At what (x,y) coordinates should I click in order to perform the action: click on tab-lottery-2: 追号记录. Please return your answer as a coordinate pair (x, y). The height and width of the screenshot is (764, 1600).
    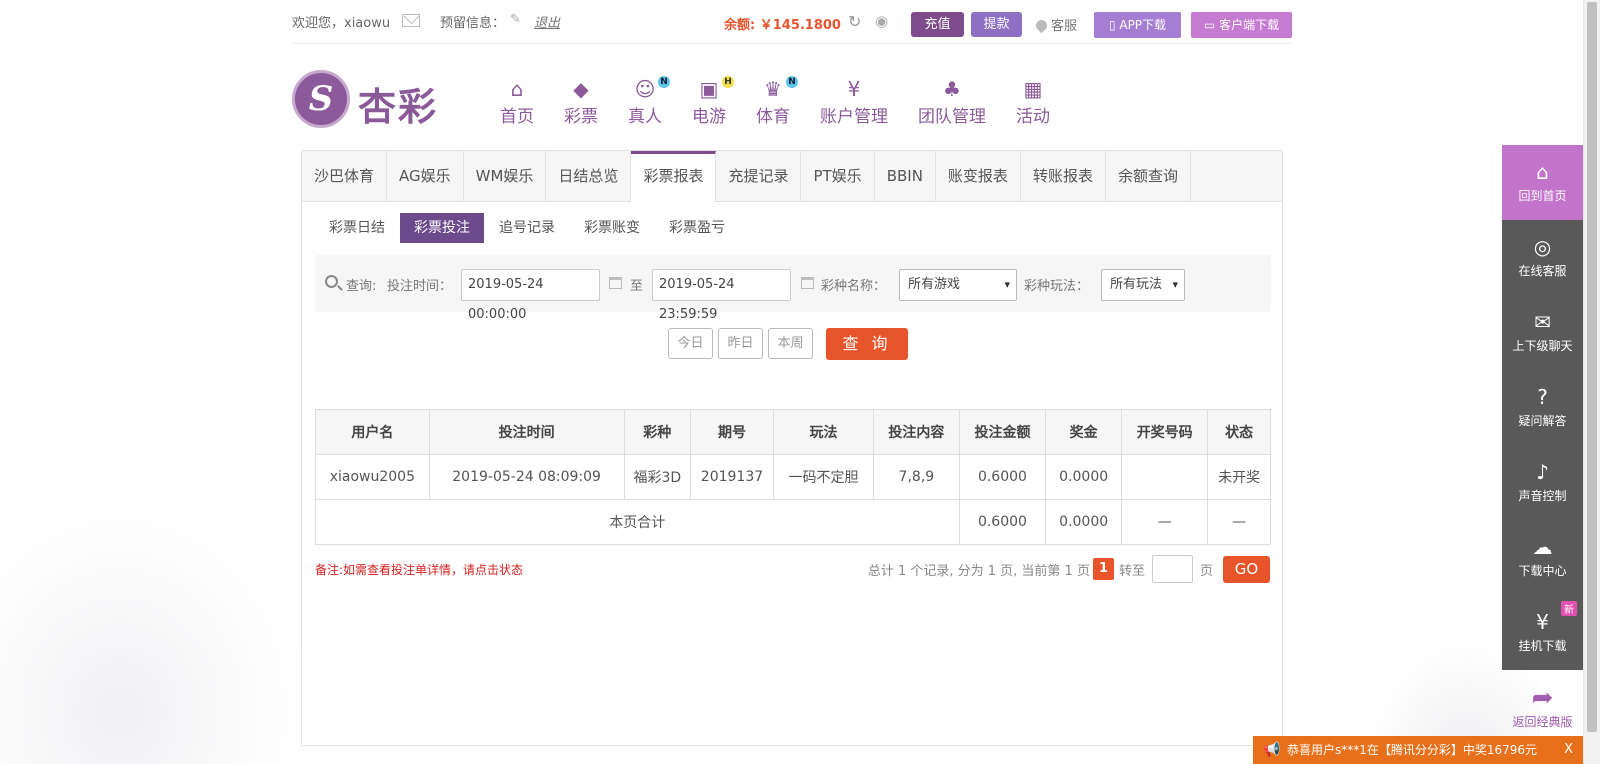
    Looking at the image, I should click on (527, 228).